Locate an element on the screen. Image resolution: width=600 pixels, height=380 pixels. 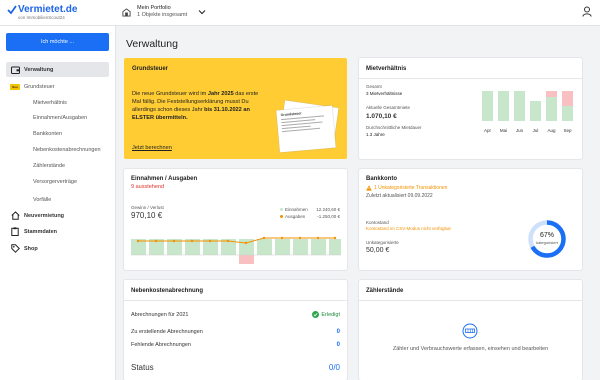
clipboard-icon is located at coordinates (15, 231).